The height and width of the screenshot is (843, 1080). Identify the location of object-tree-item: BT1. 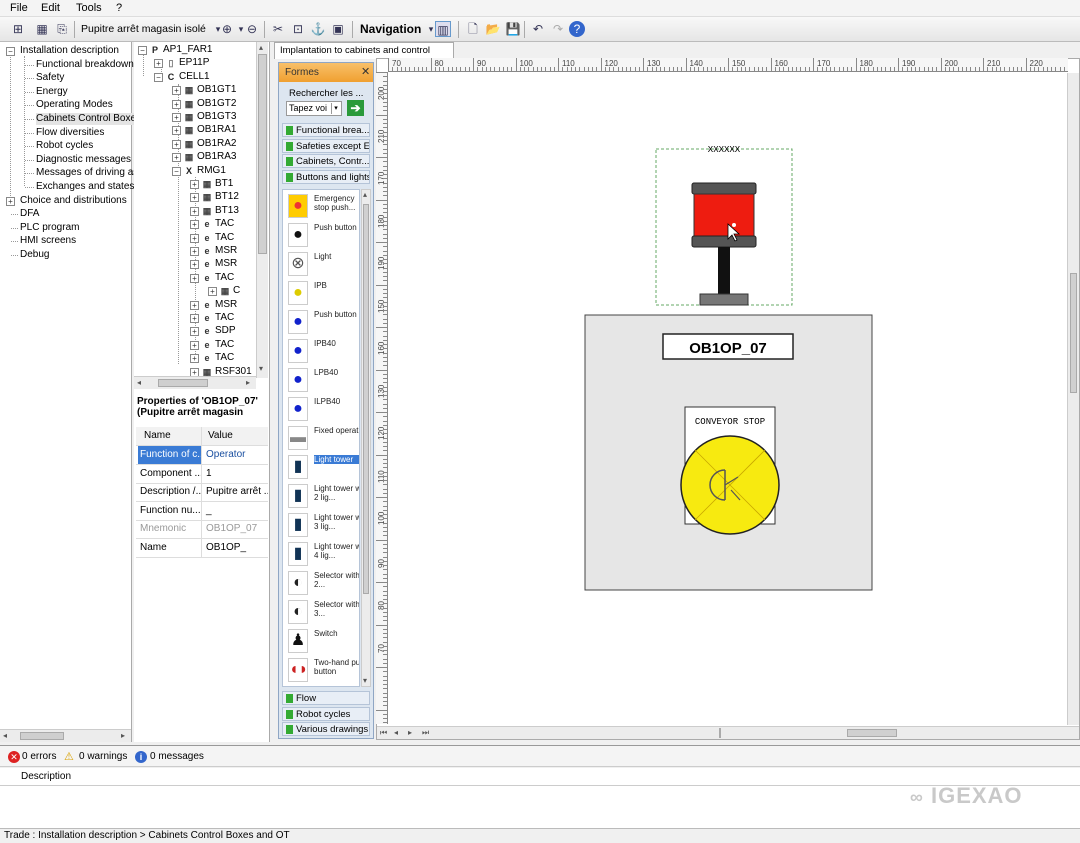
(224, 184).